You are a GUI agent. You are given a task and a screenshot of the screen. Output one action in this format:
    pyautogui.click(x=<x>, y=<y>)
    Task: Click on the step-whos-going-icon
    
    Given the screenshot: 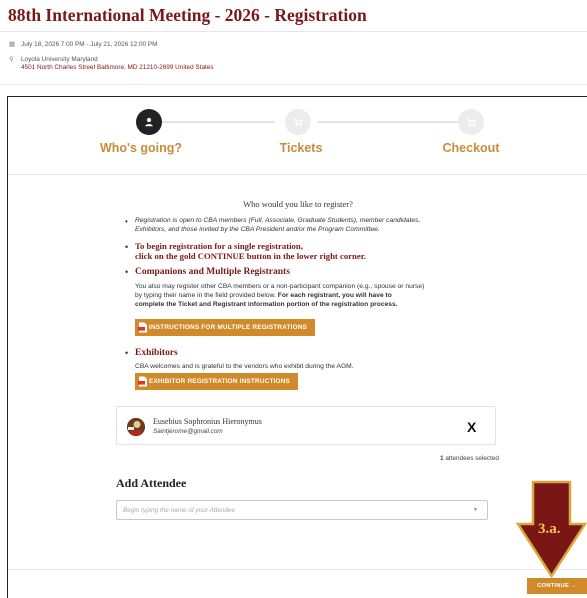 What is the action you would take?
    pyautogui.click(x=149, y=122)
    